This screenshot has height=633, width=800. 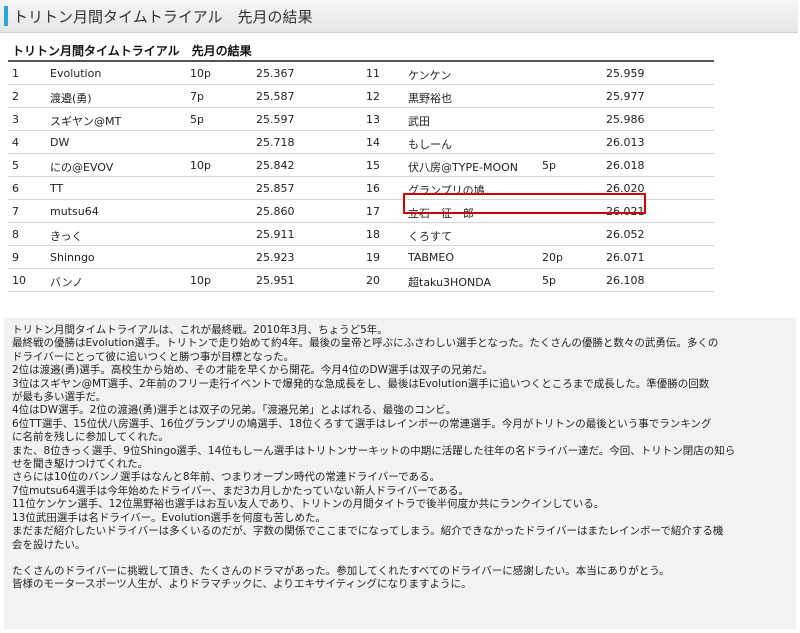 What do you see at coordinates (76, 73) in the screenshot?
I see `driver-name-cell: Evolution` at bounding box center [76, 73].